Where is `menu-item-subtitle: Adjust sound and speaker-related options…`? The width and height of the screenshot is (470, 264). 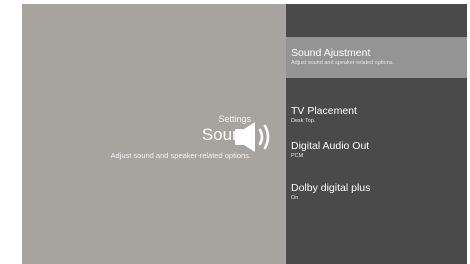 menu-item-subtitle: Adjust sound and speaker-related options… is located at coordinates (343, 63).